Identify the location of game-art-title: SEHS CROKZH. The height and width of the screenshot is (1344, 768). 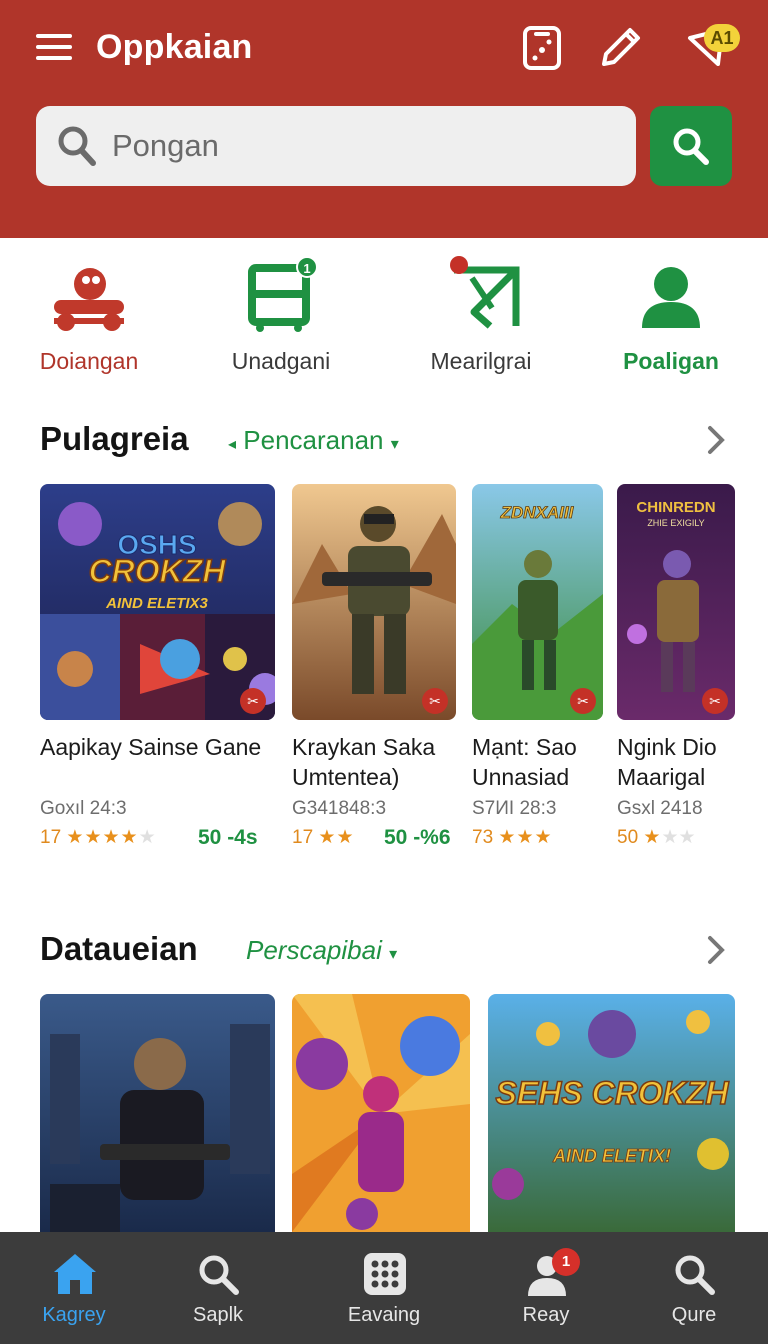
(613, 1093).